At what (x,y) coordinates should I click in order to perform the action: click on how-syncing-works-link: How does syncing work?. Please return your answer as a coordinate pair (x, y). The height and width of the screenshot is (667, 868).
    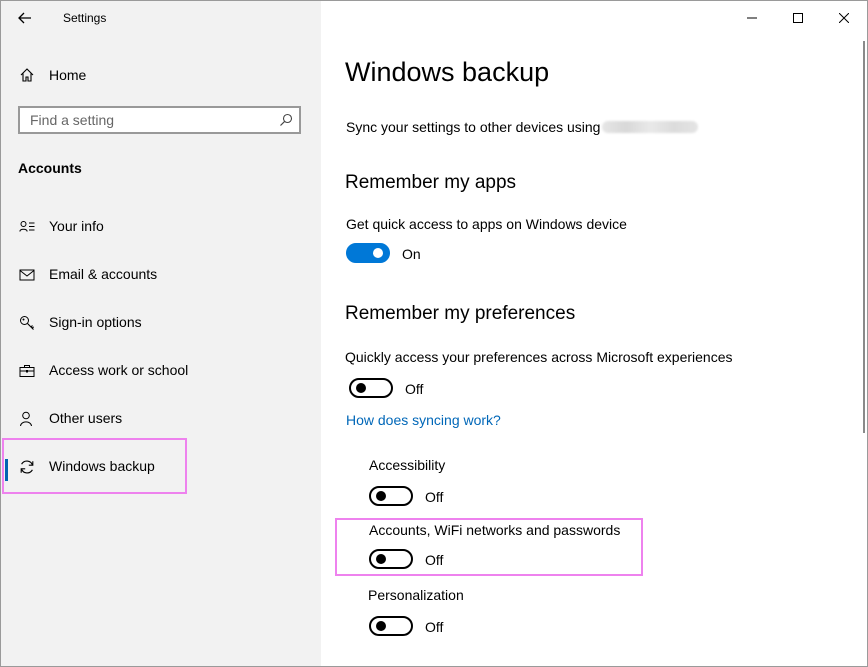
    Looking at the image, I should click on (423, 420).